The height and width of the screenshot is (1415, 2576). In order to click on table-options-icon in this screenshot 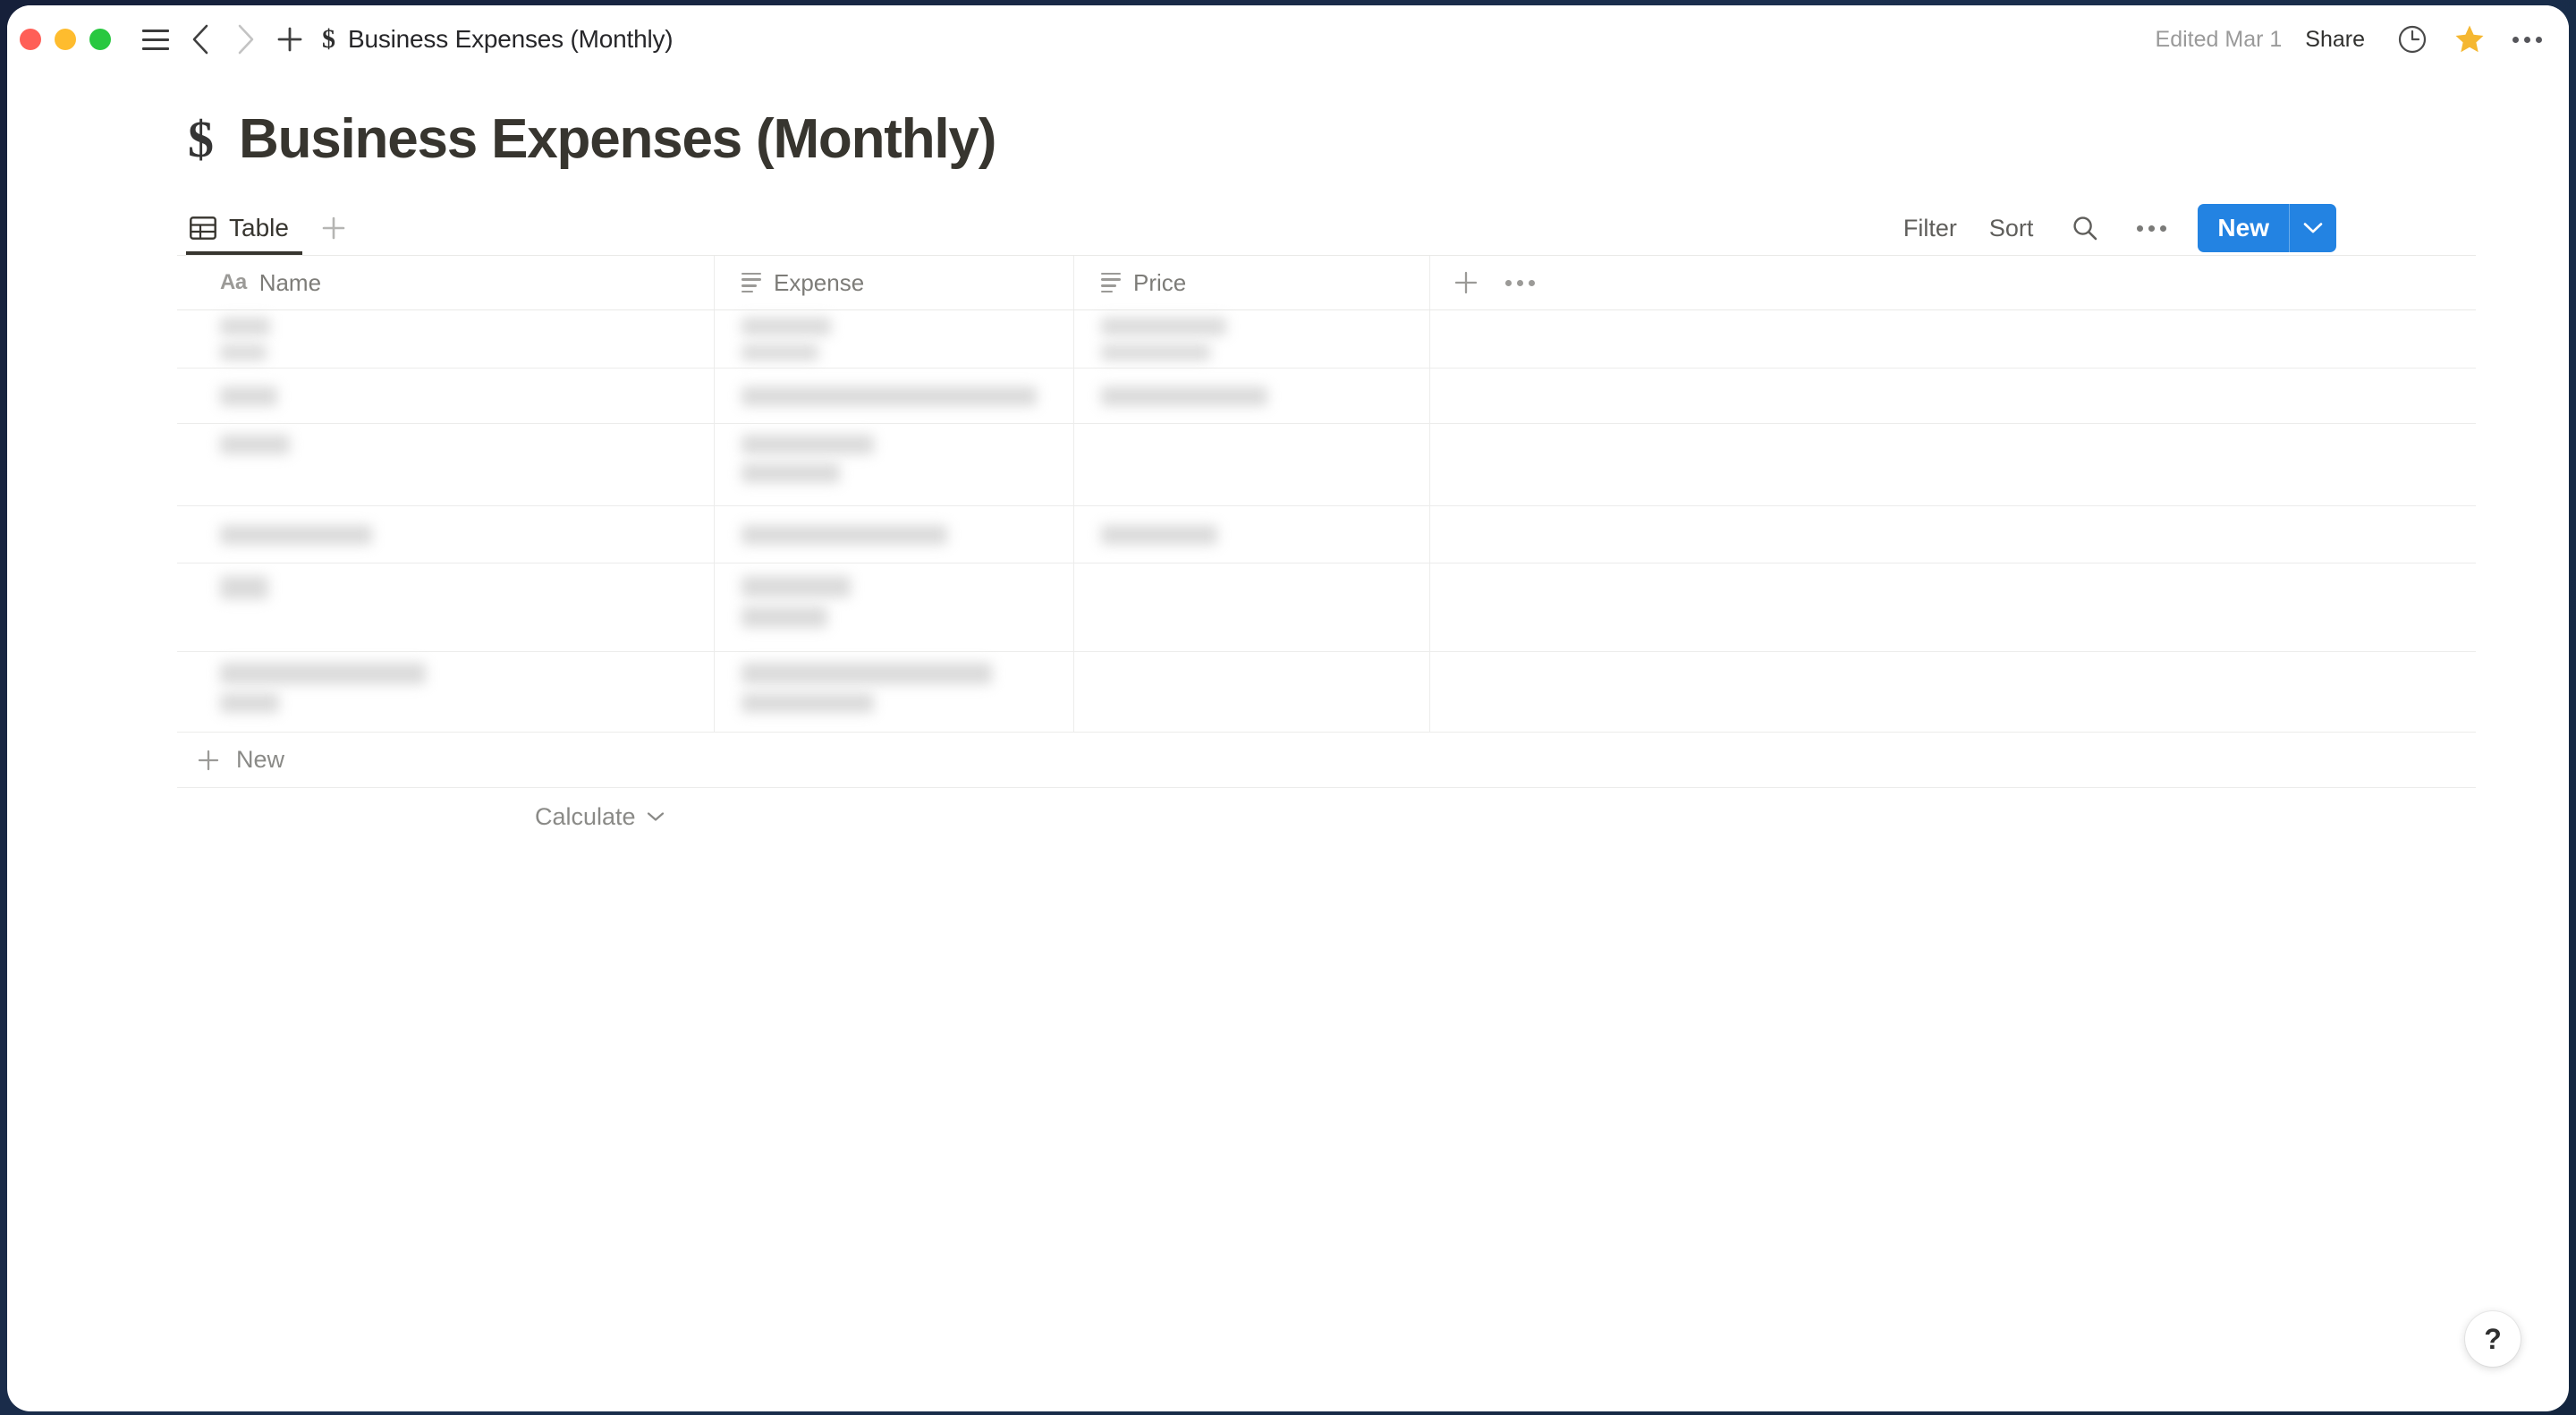, I will do `click(1520, 283)`.